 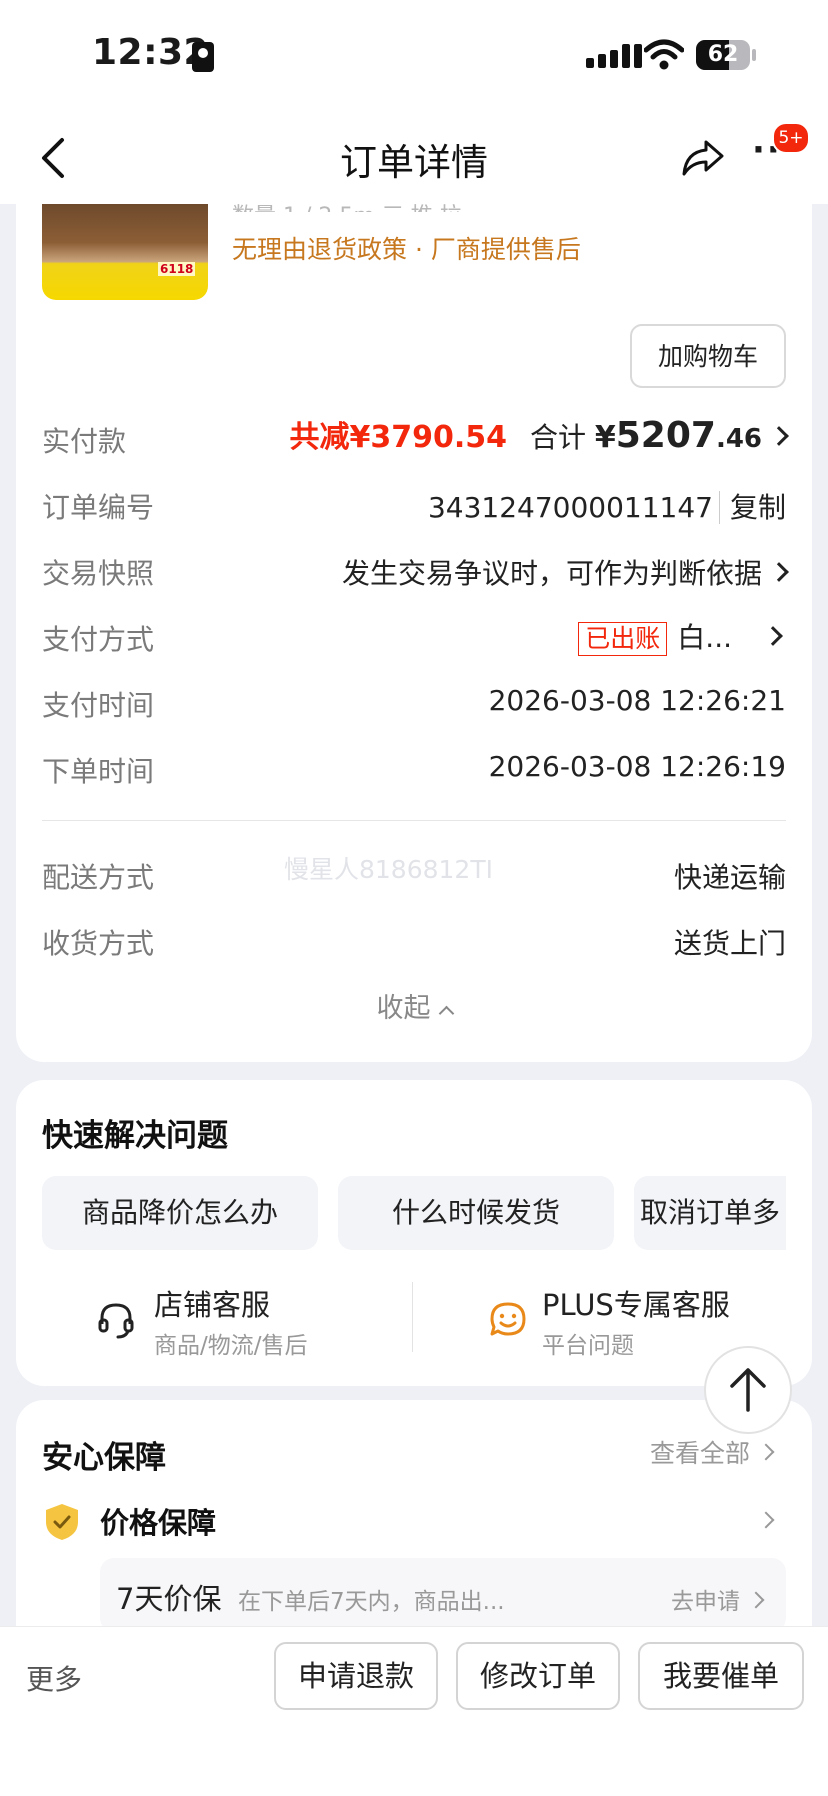 I want to click on total-currency: ¥, so click(x=605, y=437).